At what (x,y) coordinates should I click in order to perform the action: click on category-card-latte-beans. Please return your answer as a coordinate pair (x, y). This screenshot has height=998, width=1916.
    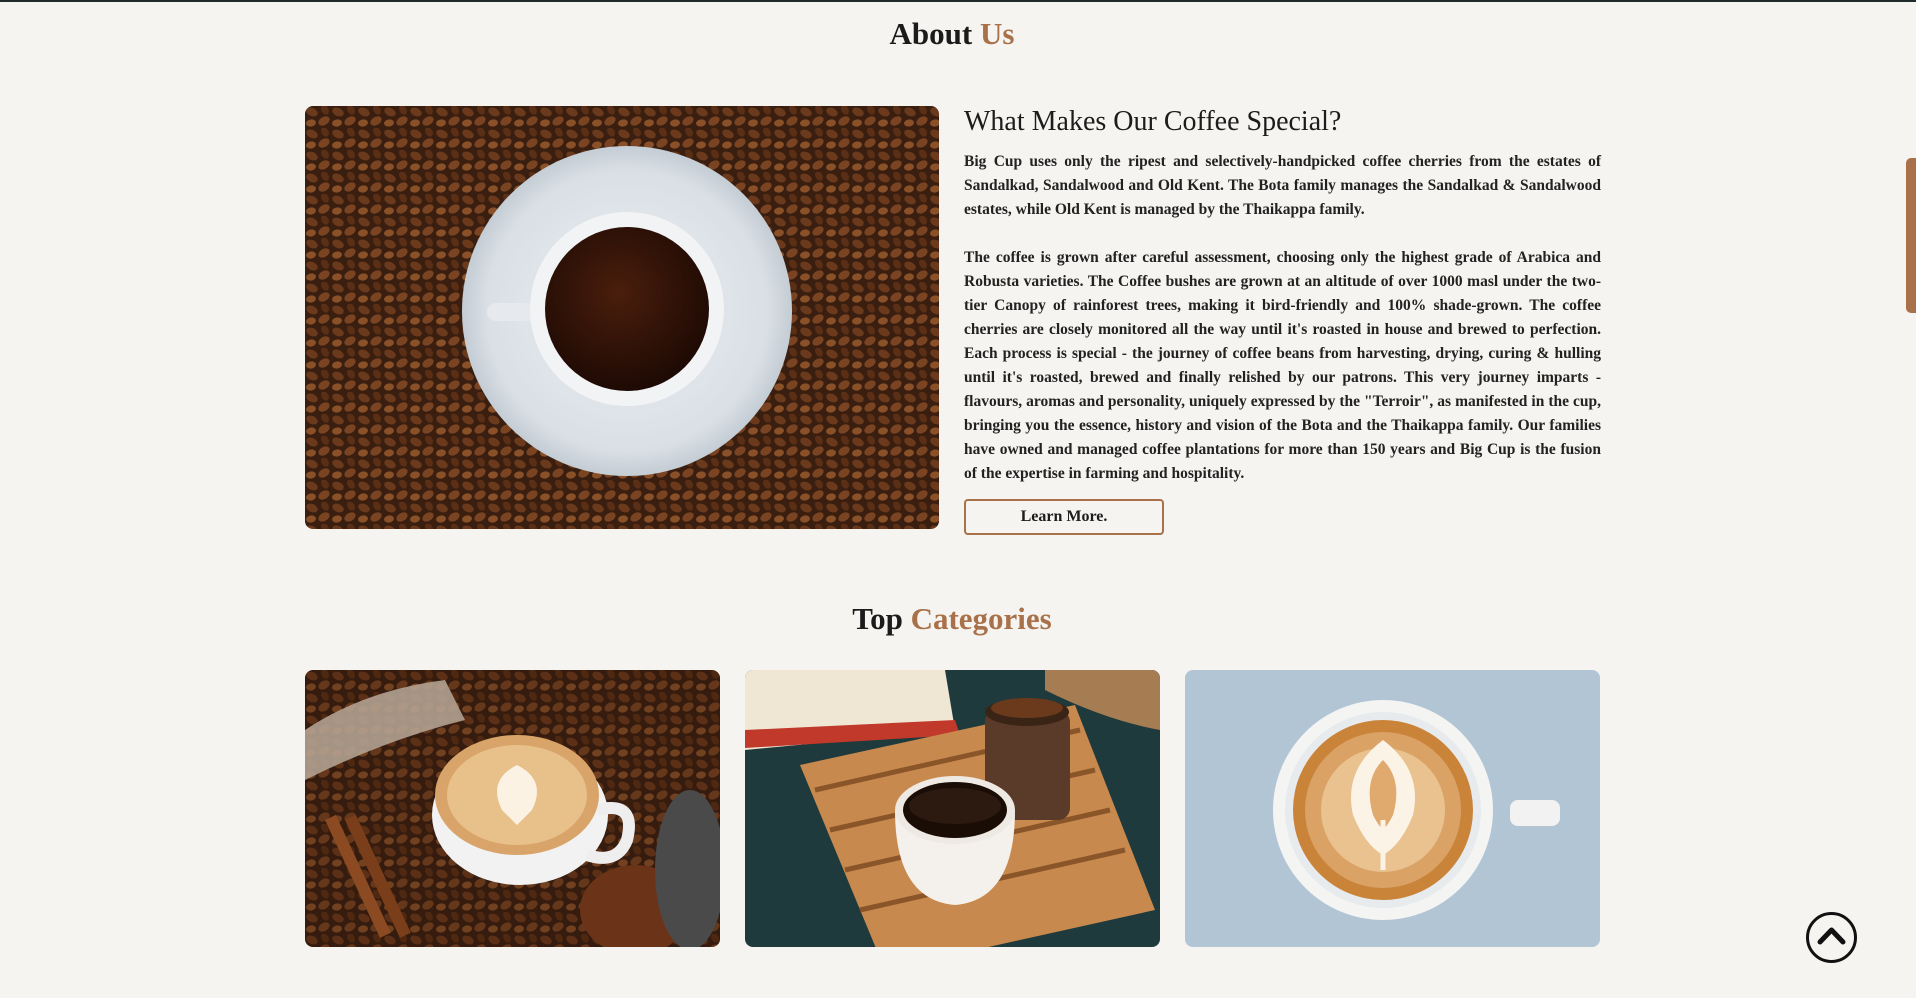
    Looking at the image, I should click on (512, 808).